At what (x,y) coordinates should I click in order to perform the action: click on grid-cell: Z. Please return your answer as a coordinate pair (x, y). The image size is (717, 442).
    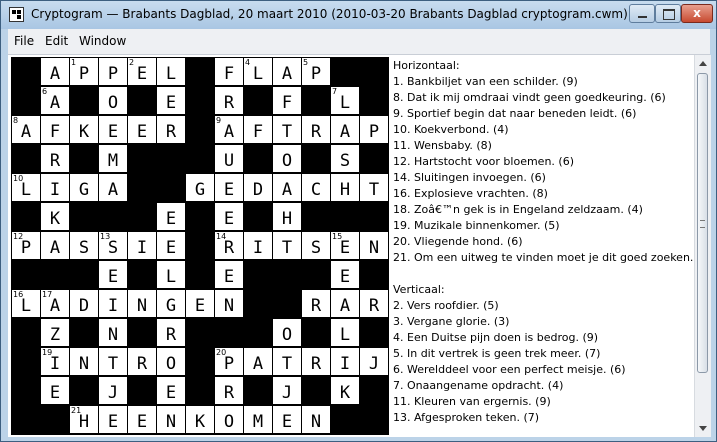
    Looking at the image, I should click on (55, 332).